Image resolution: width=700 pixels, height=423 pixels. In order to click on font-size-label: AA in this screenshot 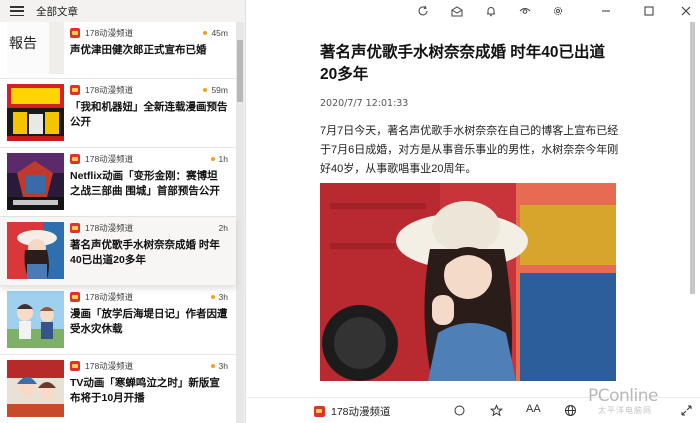, I will do `click(533, 409)`.